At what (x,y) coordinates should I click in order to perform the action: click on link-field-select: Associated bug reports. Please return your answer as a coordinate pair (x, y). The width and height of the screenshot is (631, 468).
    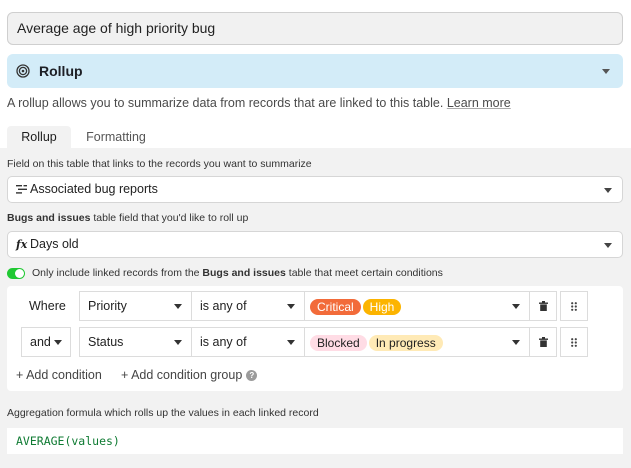
    Looking at the image, I should click on (315, 189).